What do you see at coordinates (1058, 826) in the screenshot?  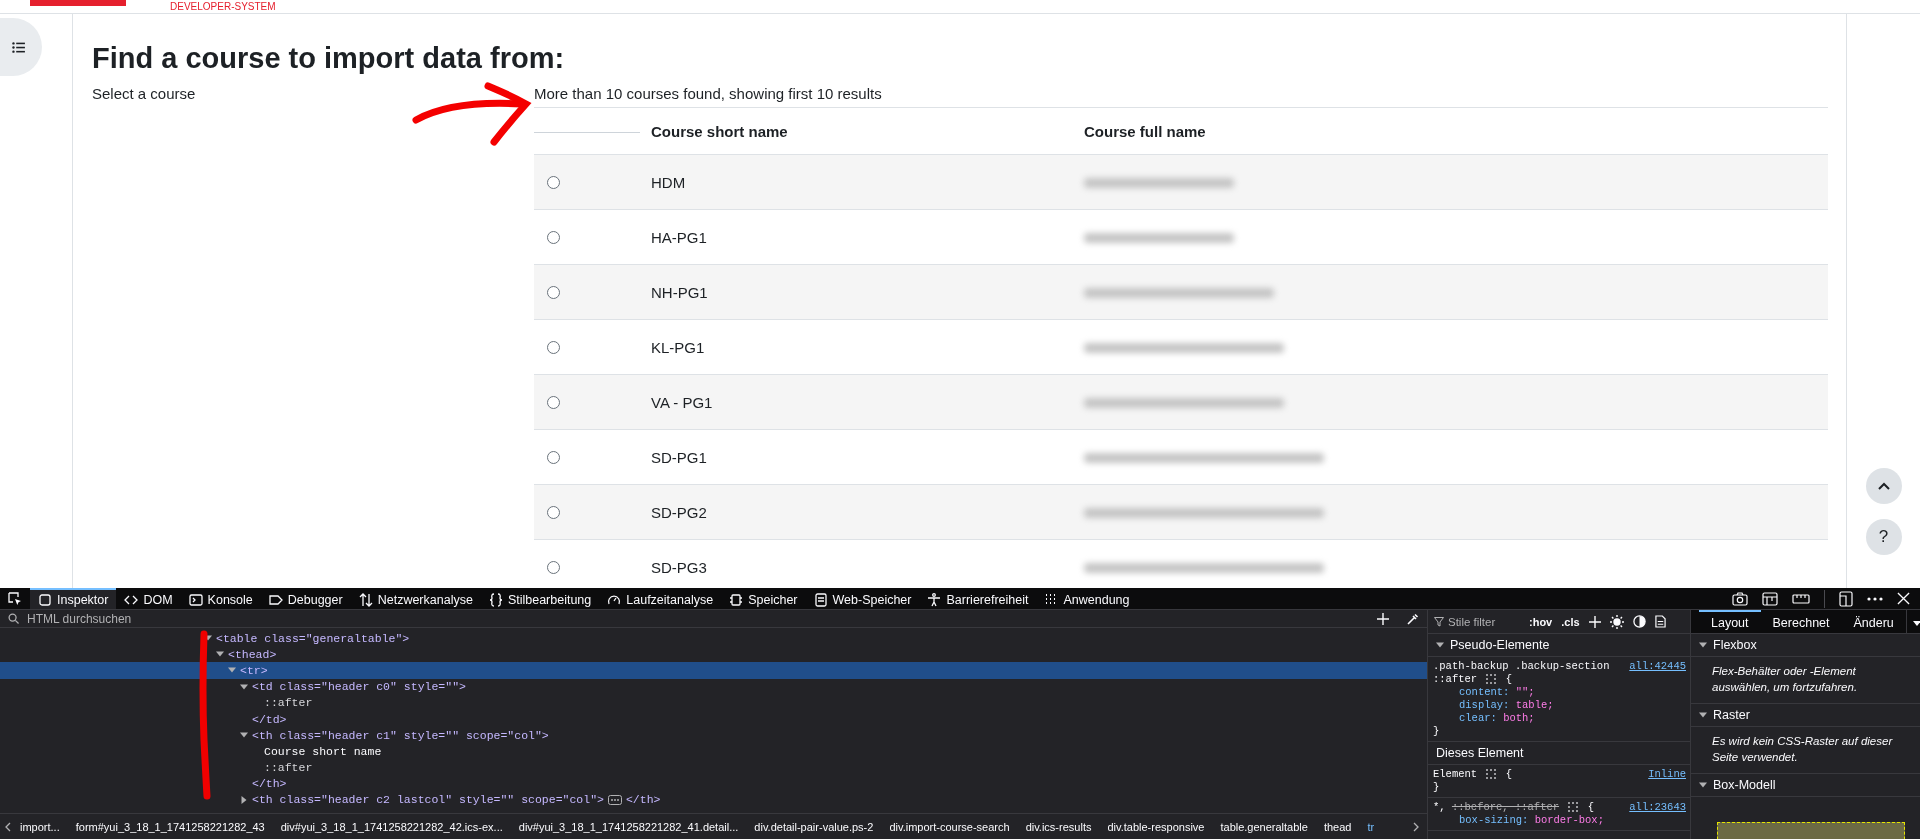 I see `breadcrumb-item: div.ics-results` at bounding box center [1058, 826].